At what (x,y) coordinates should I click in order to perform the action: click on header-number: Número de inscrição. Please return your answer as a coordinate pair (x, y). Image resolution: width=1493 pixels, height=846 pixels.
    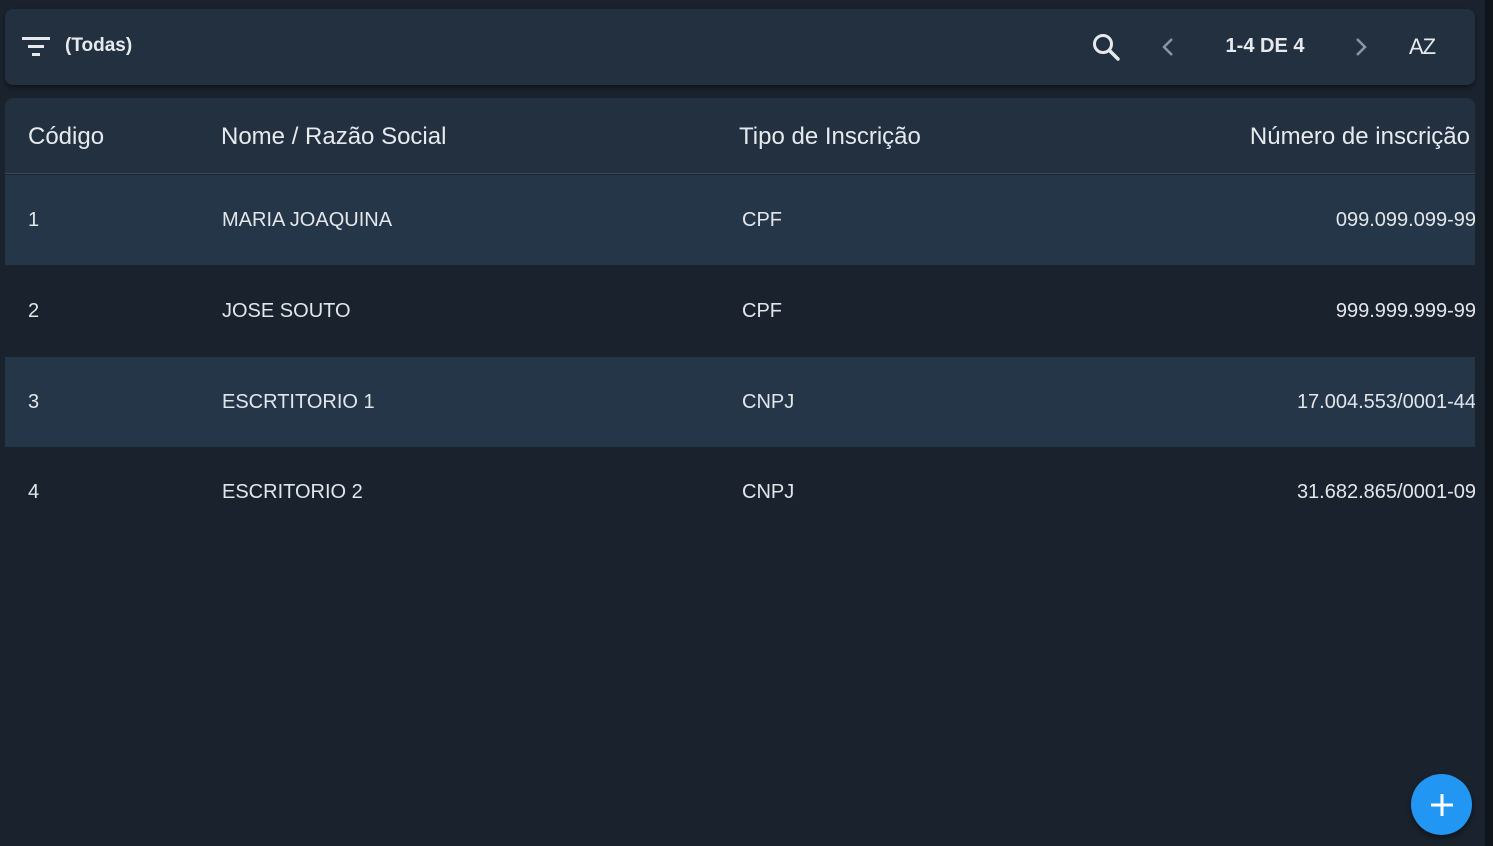
    Looking at the image, I should click on (1360, 137).